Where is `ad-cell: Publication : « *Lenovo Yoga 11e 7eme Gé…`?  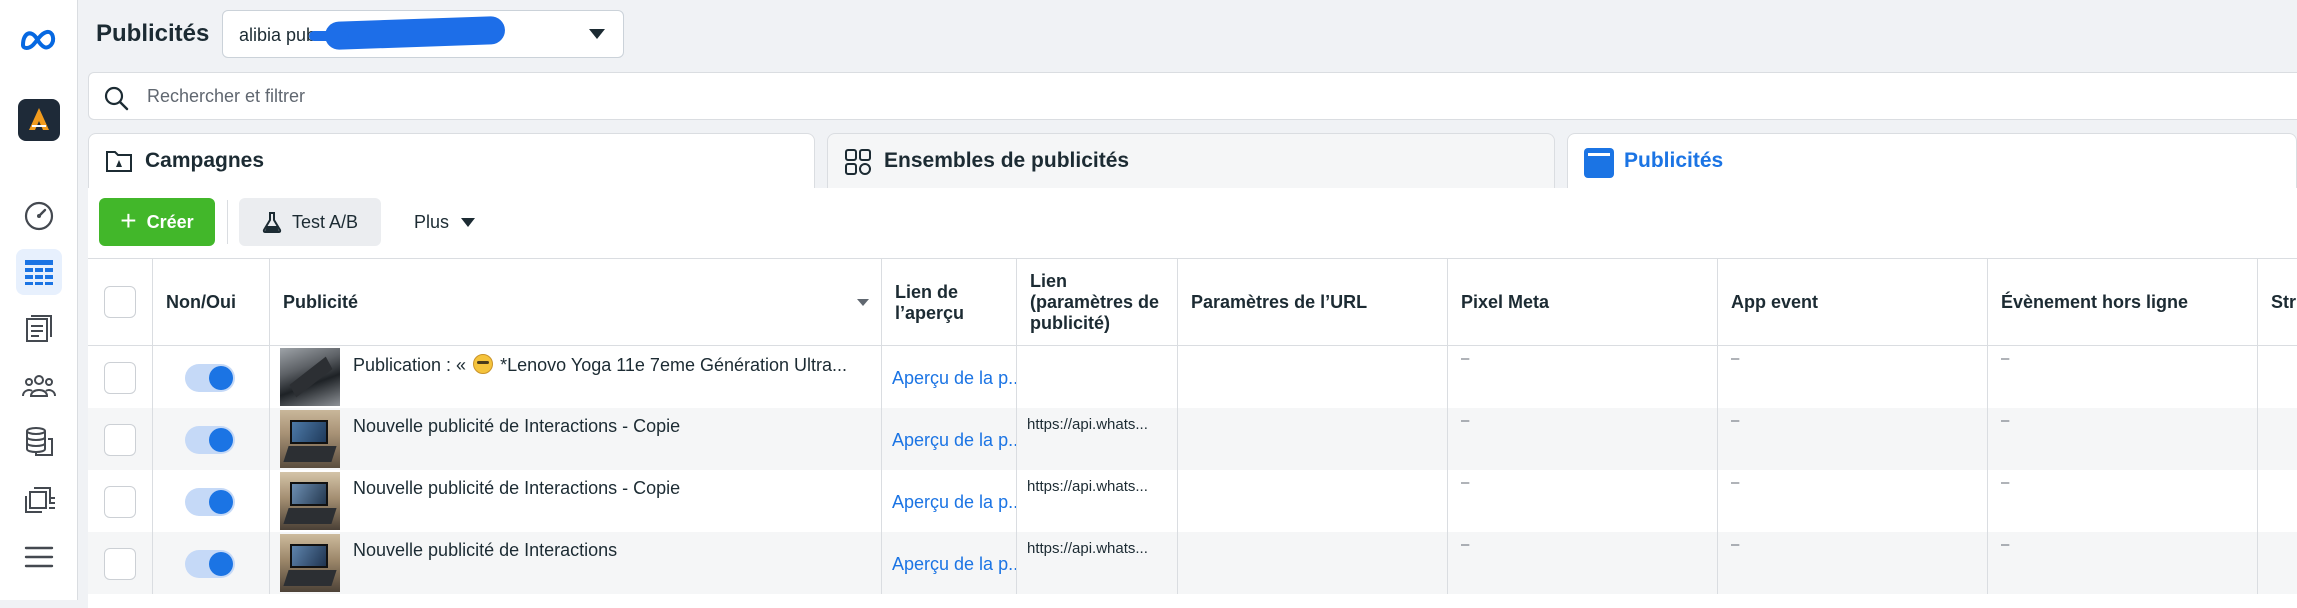 ad-cell: Publication : « *Lenovo Yoga 11e 7eme Gé… is located at coordinates (576, 377).